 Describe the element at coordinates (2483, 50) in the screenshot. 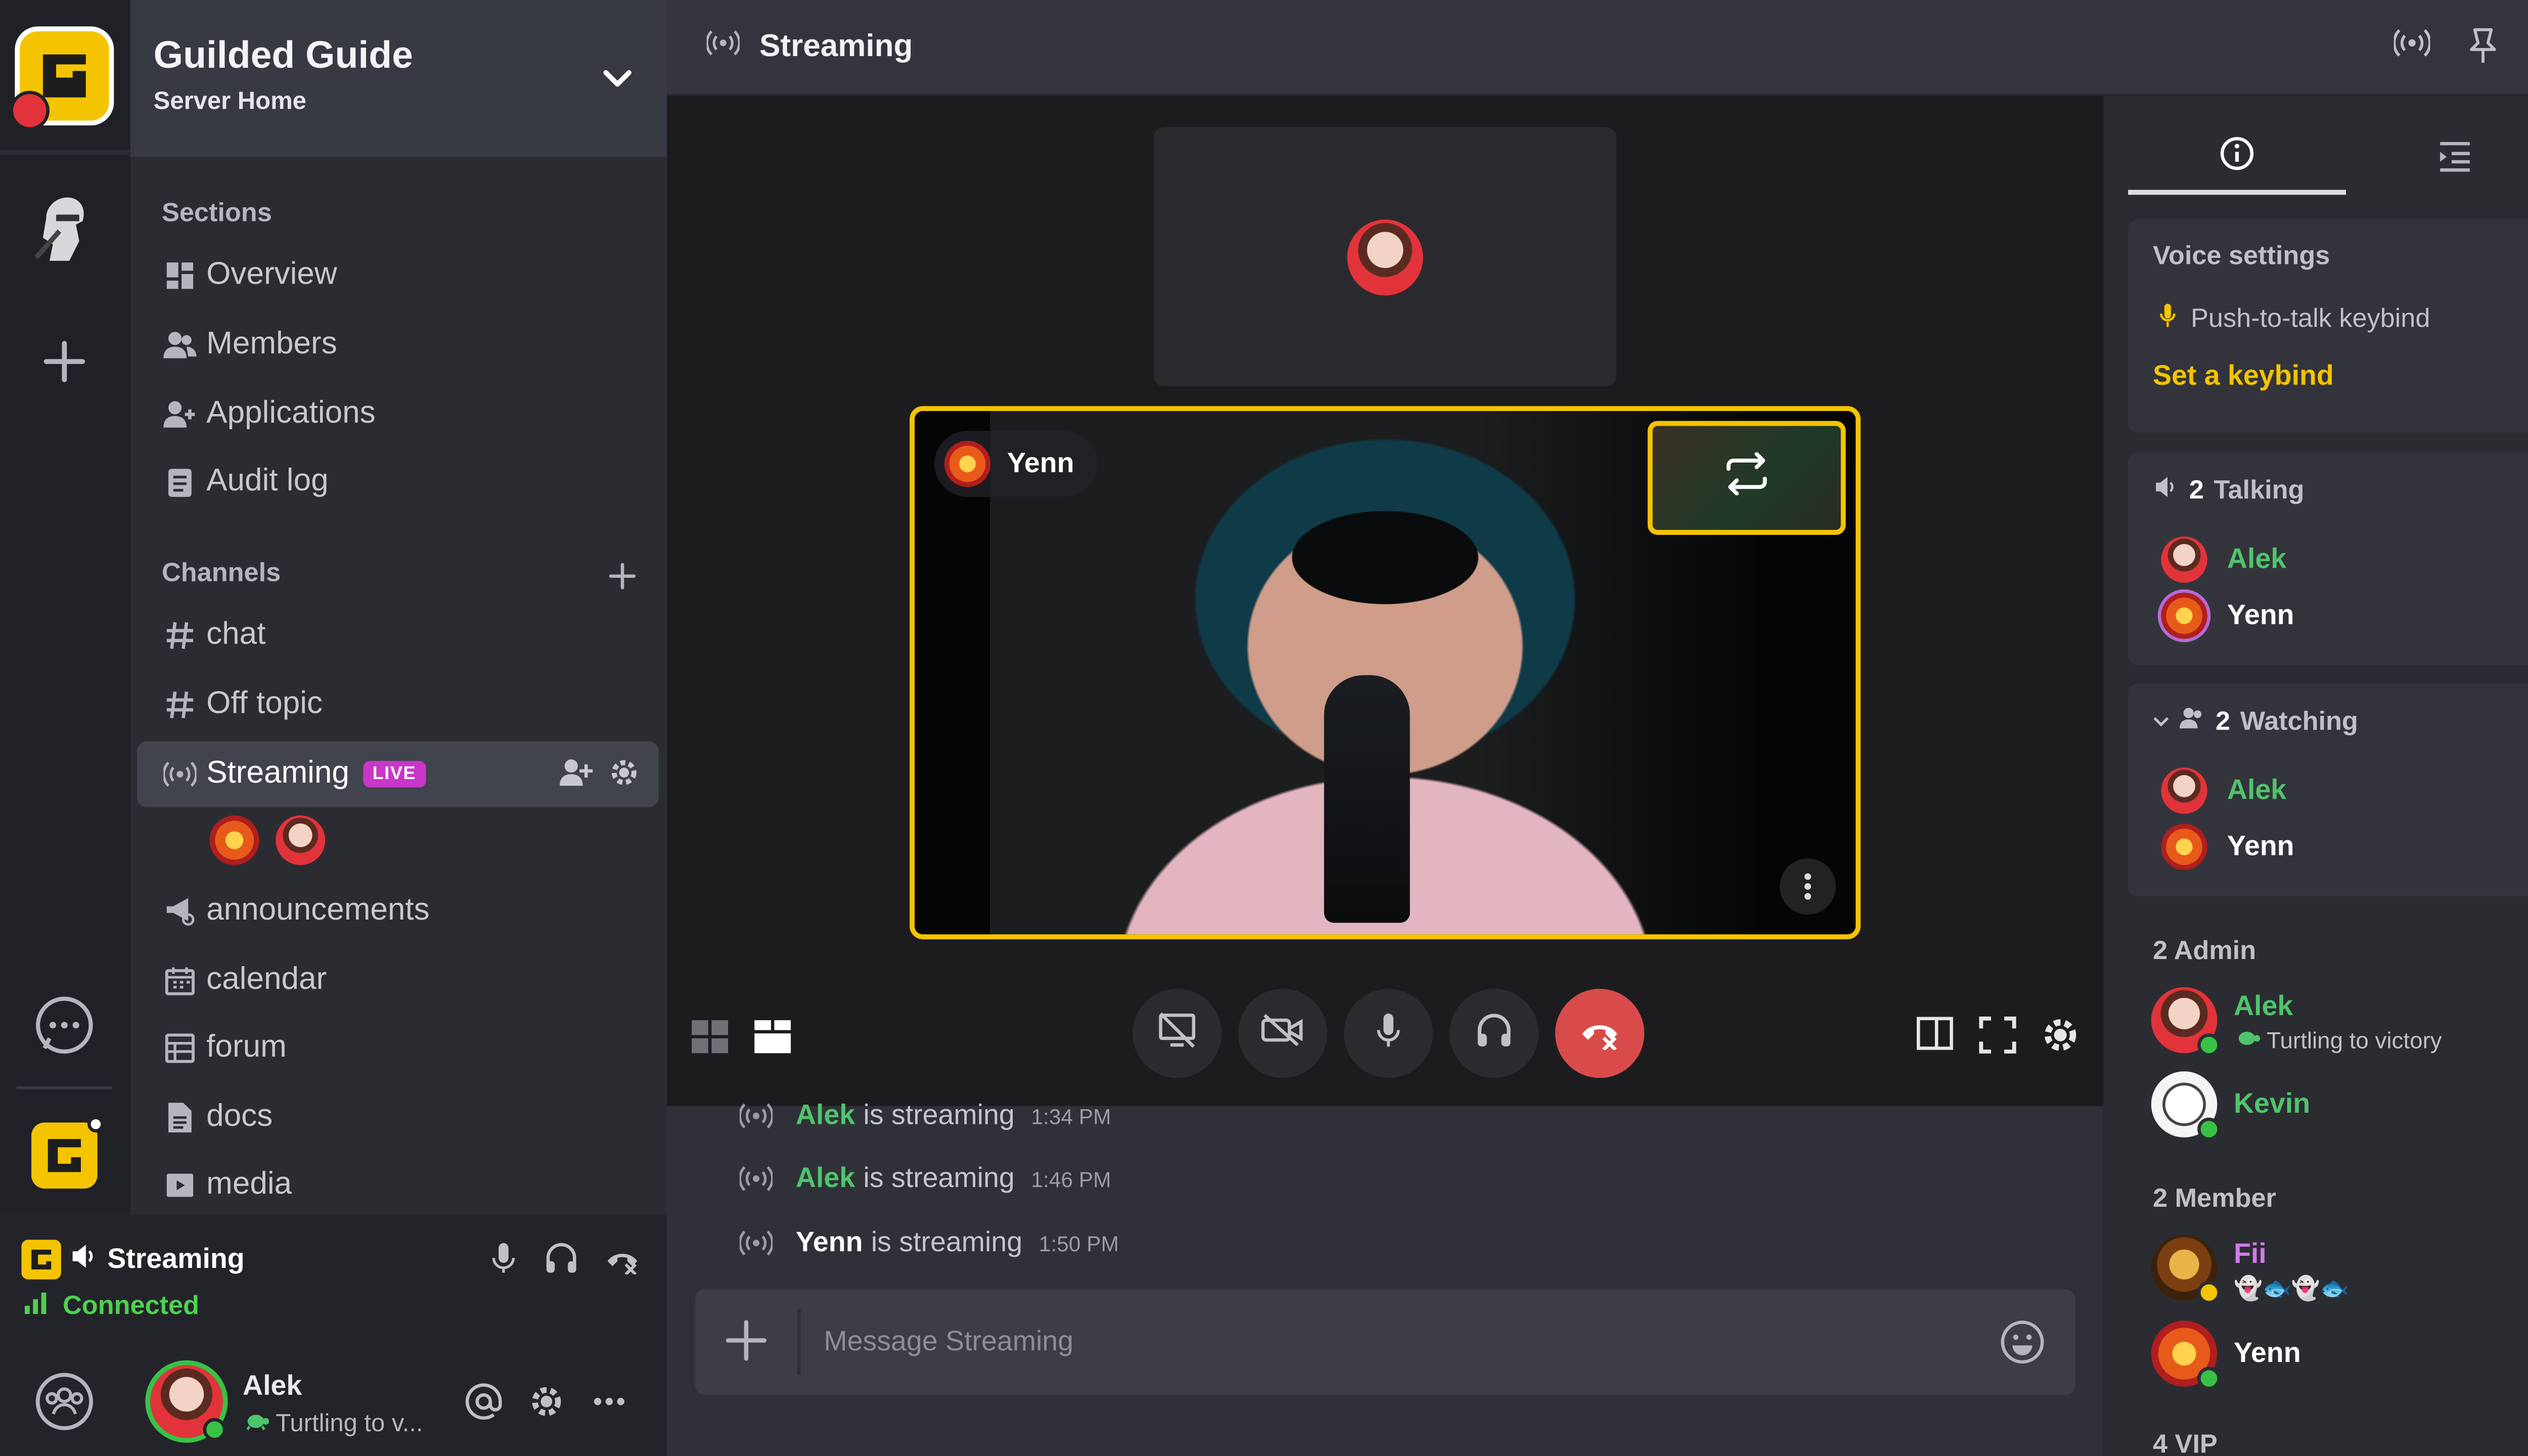

I see `pin-icon` at that location.